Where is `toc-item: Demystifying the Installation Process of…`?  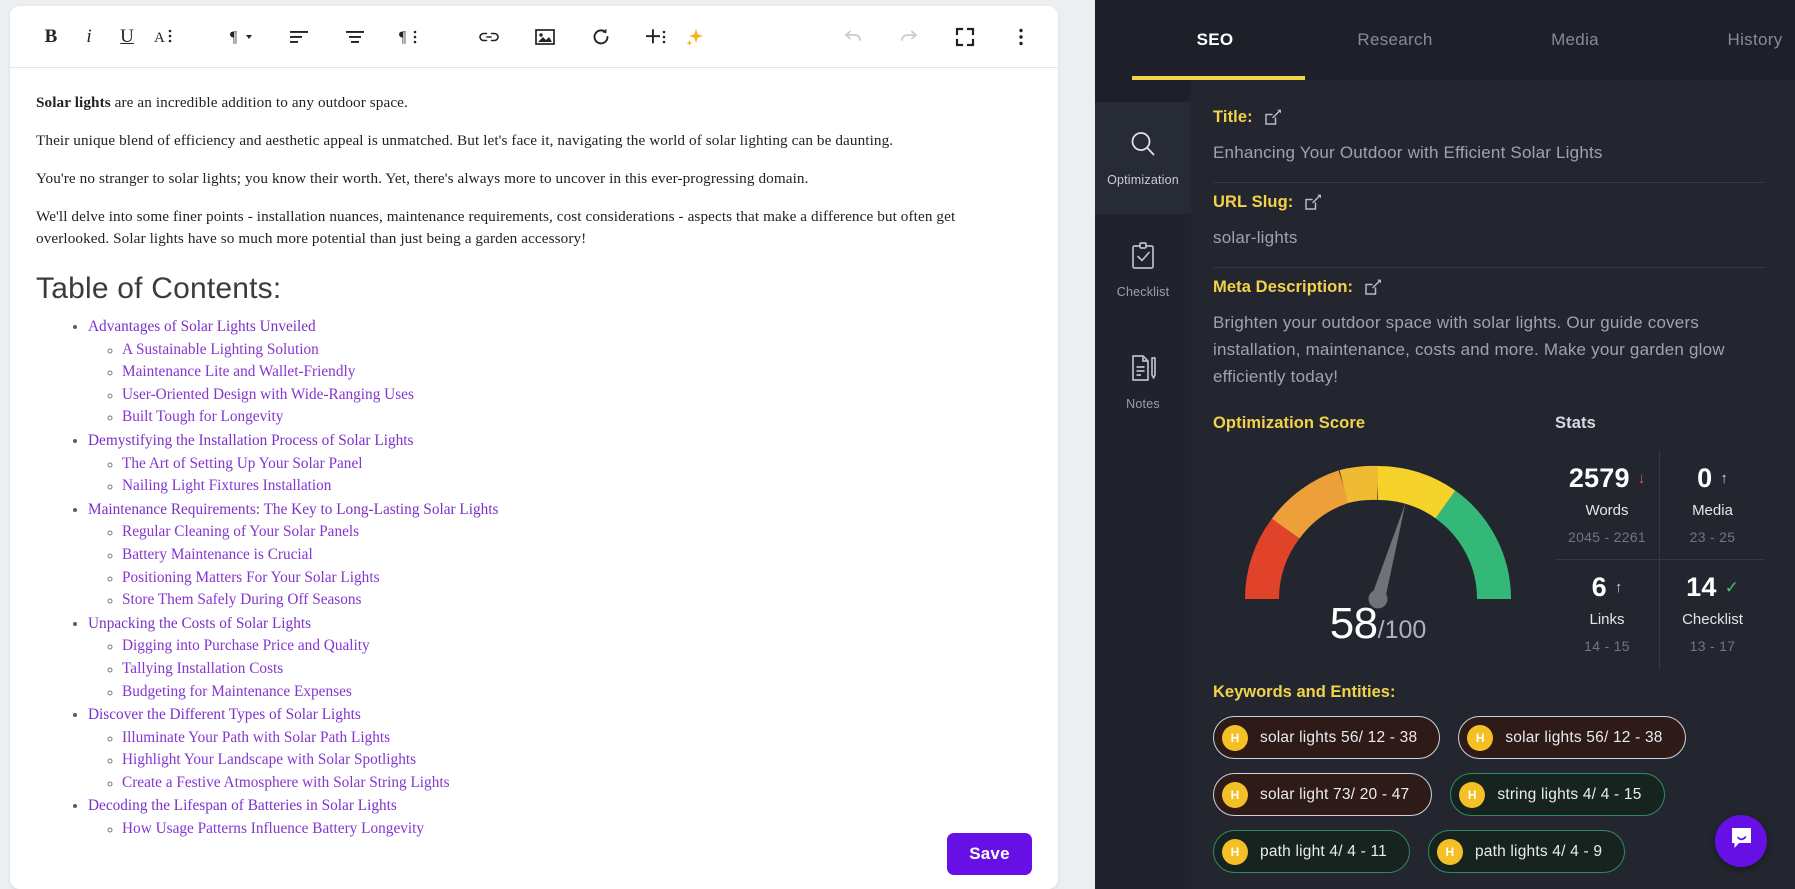
toc-item: Demystifying the Installation Process of… is located at coordinates (553, 464).